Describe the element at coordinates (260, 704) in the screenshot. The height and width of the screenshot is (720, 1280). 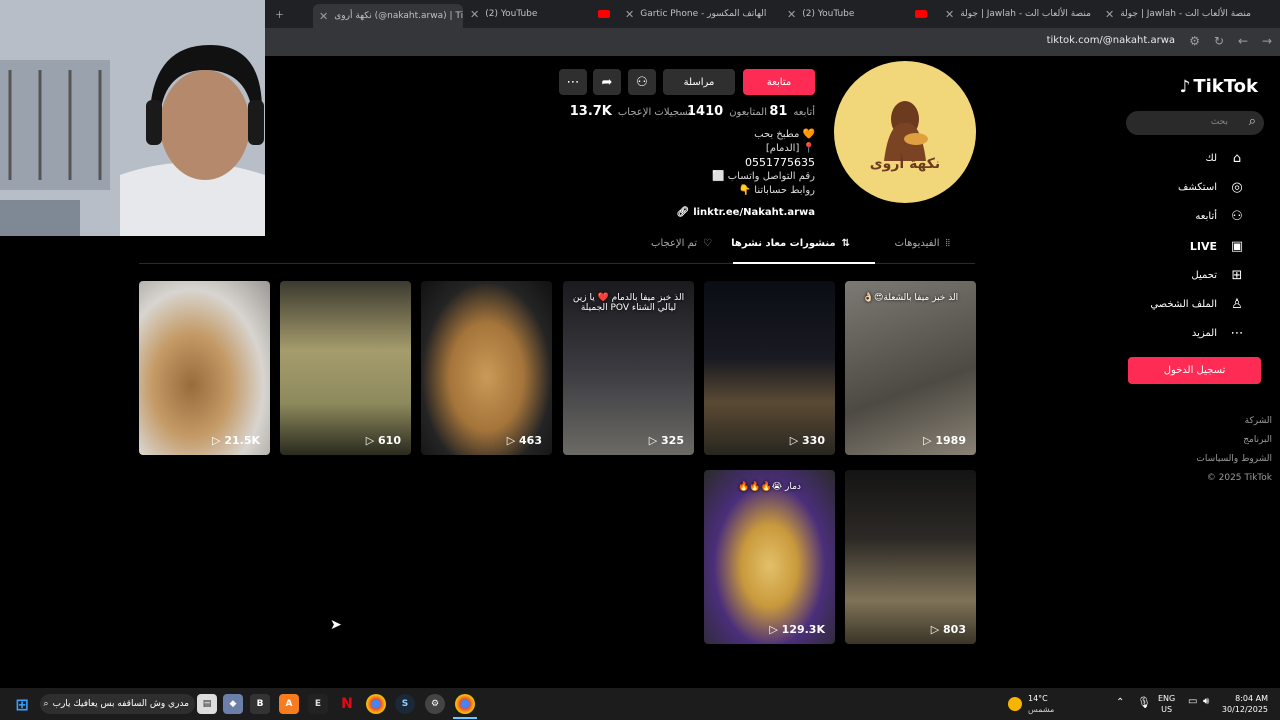
I see `app-icon: B` at that location.